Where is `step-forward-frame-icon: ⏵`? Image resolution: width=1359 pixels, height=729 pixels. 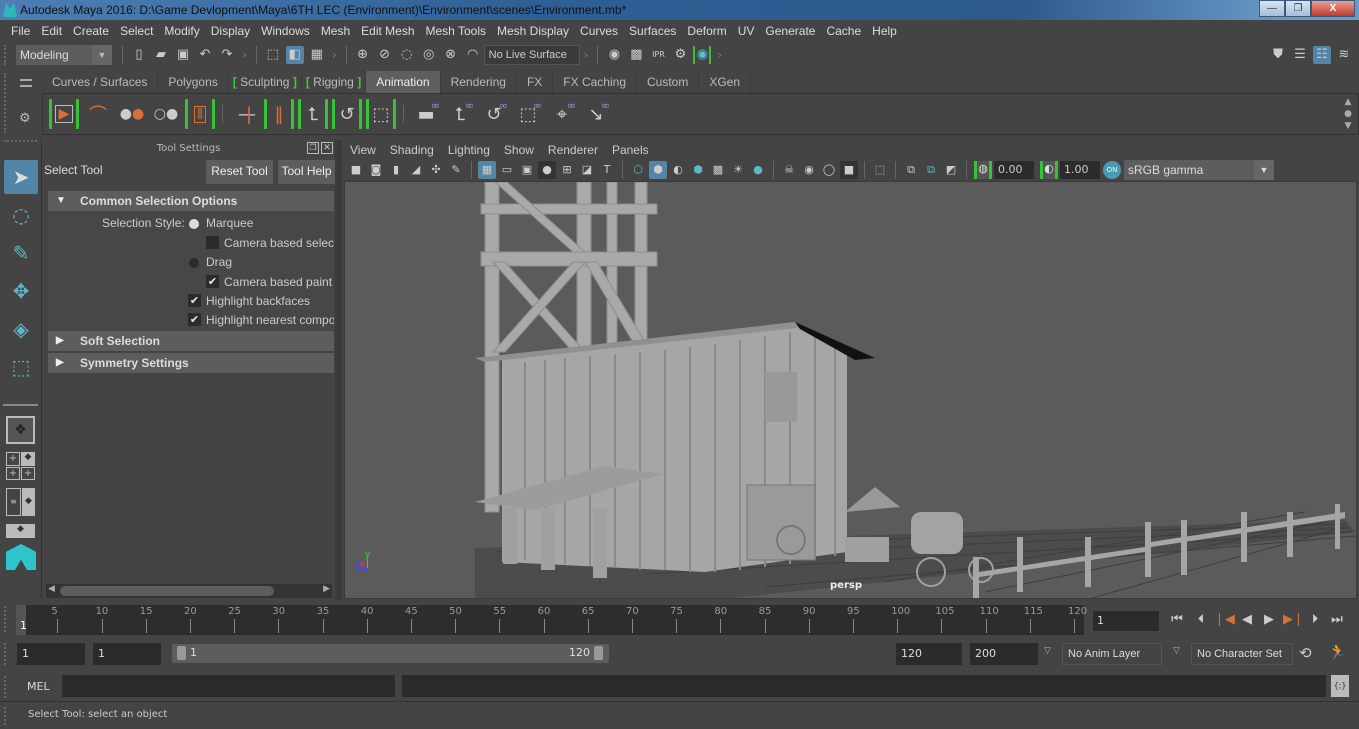 step-forward-frame-icon: ⏵ is located at coordinates (1315, 620).